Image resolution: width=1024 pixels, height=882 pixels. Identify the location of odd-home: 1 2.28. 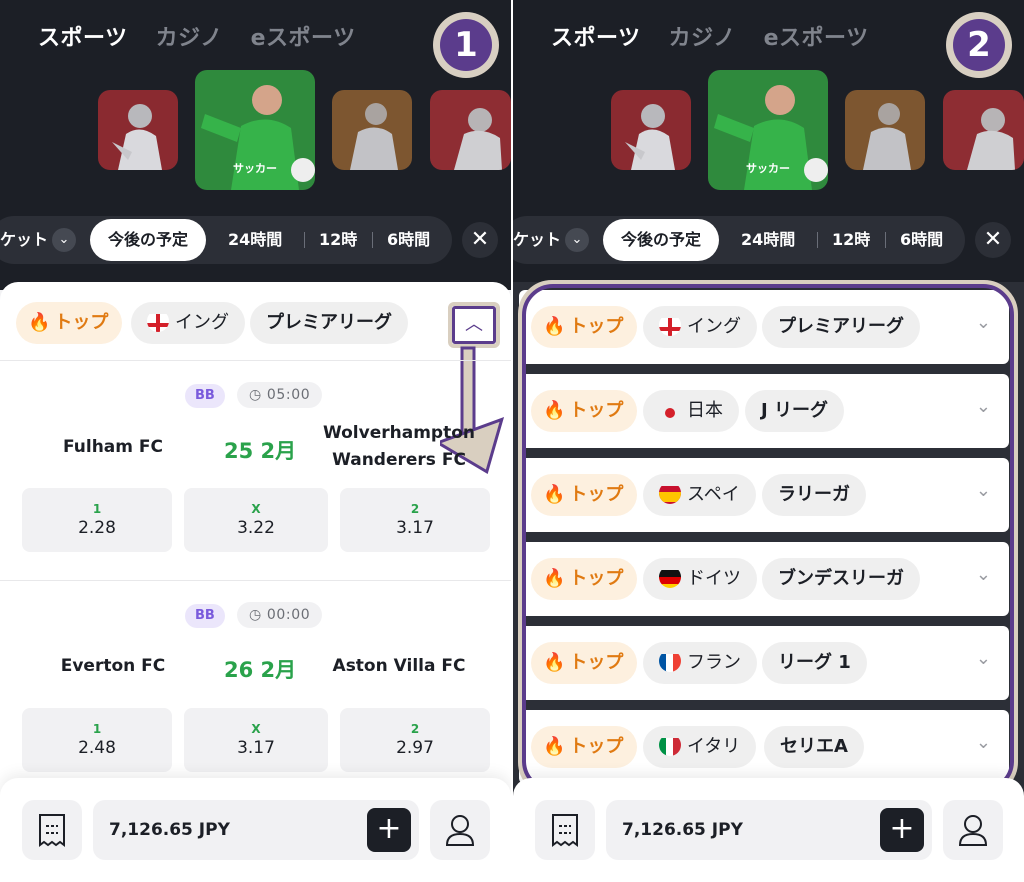
(97, 520).